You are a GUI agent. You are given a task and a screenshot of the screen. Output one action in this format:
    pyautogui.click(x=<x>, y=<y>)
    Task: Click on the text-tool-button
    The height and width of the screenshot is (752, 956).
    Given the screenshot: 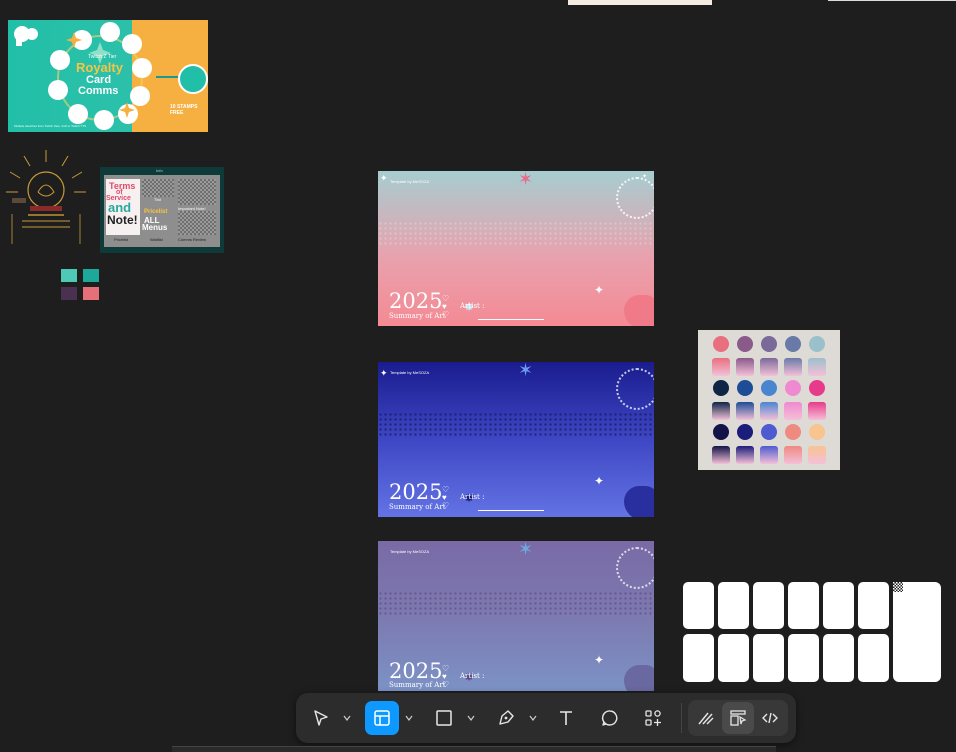 What is the action you would take?
    pyautogui.click(x=566, y=718)
    